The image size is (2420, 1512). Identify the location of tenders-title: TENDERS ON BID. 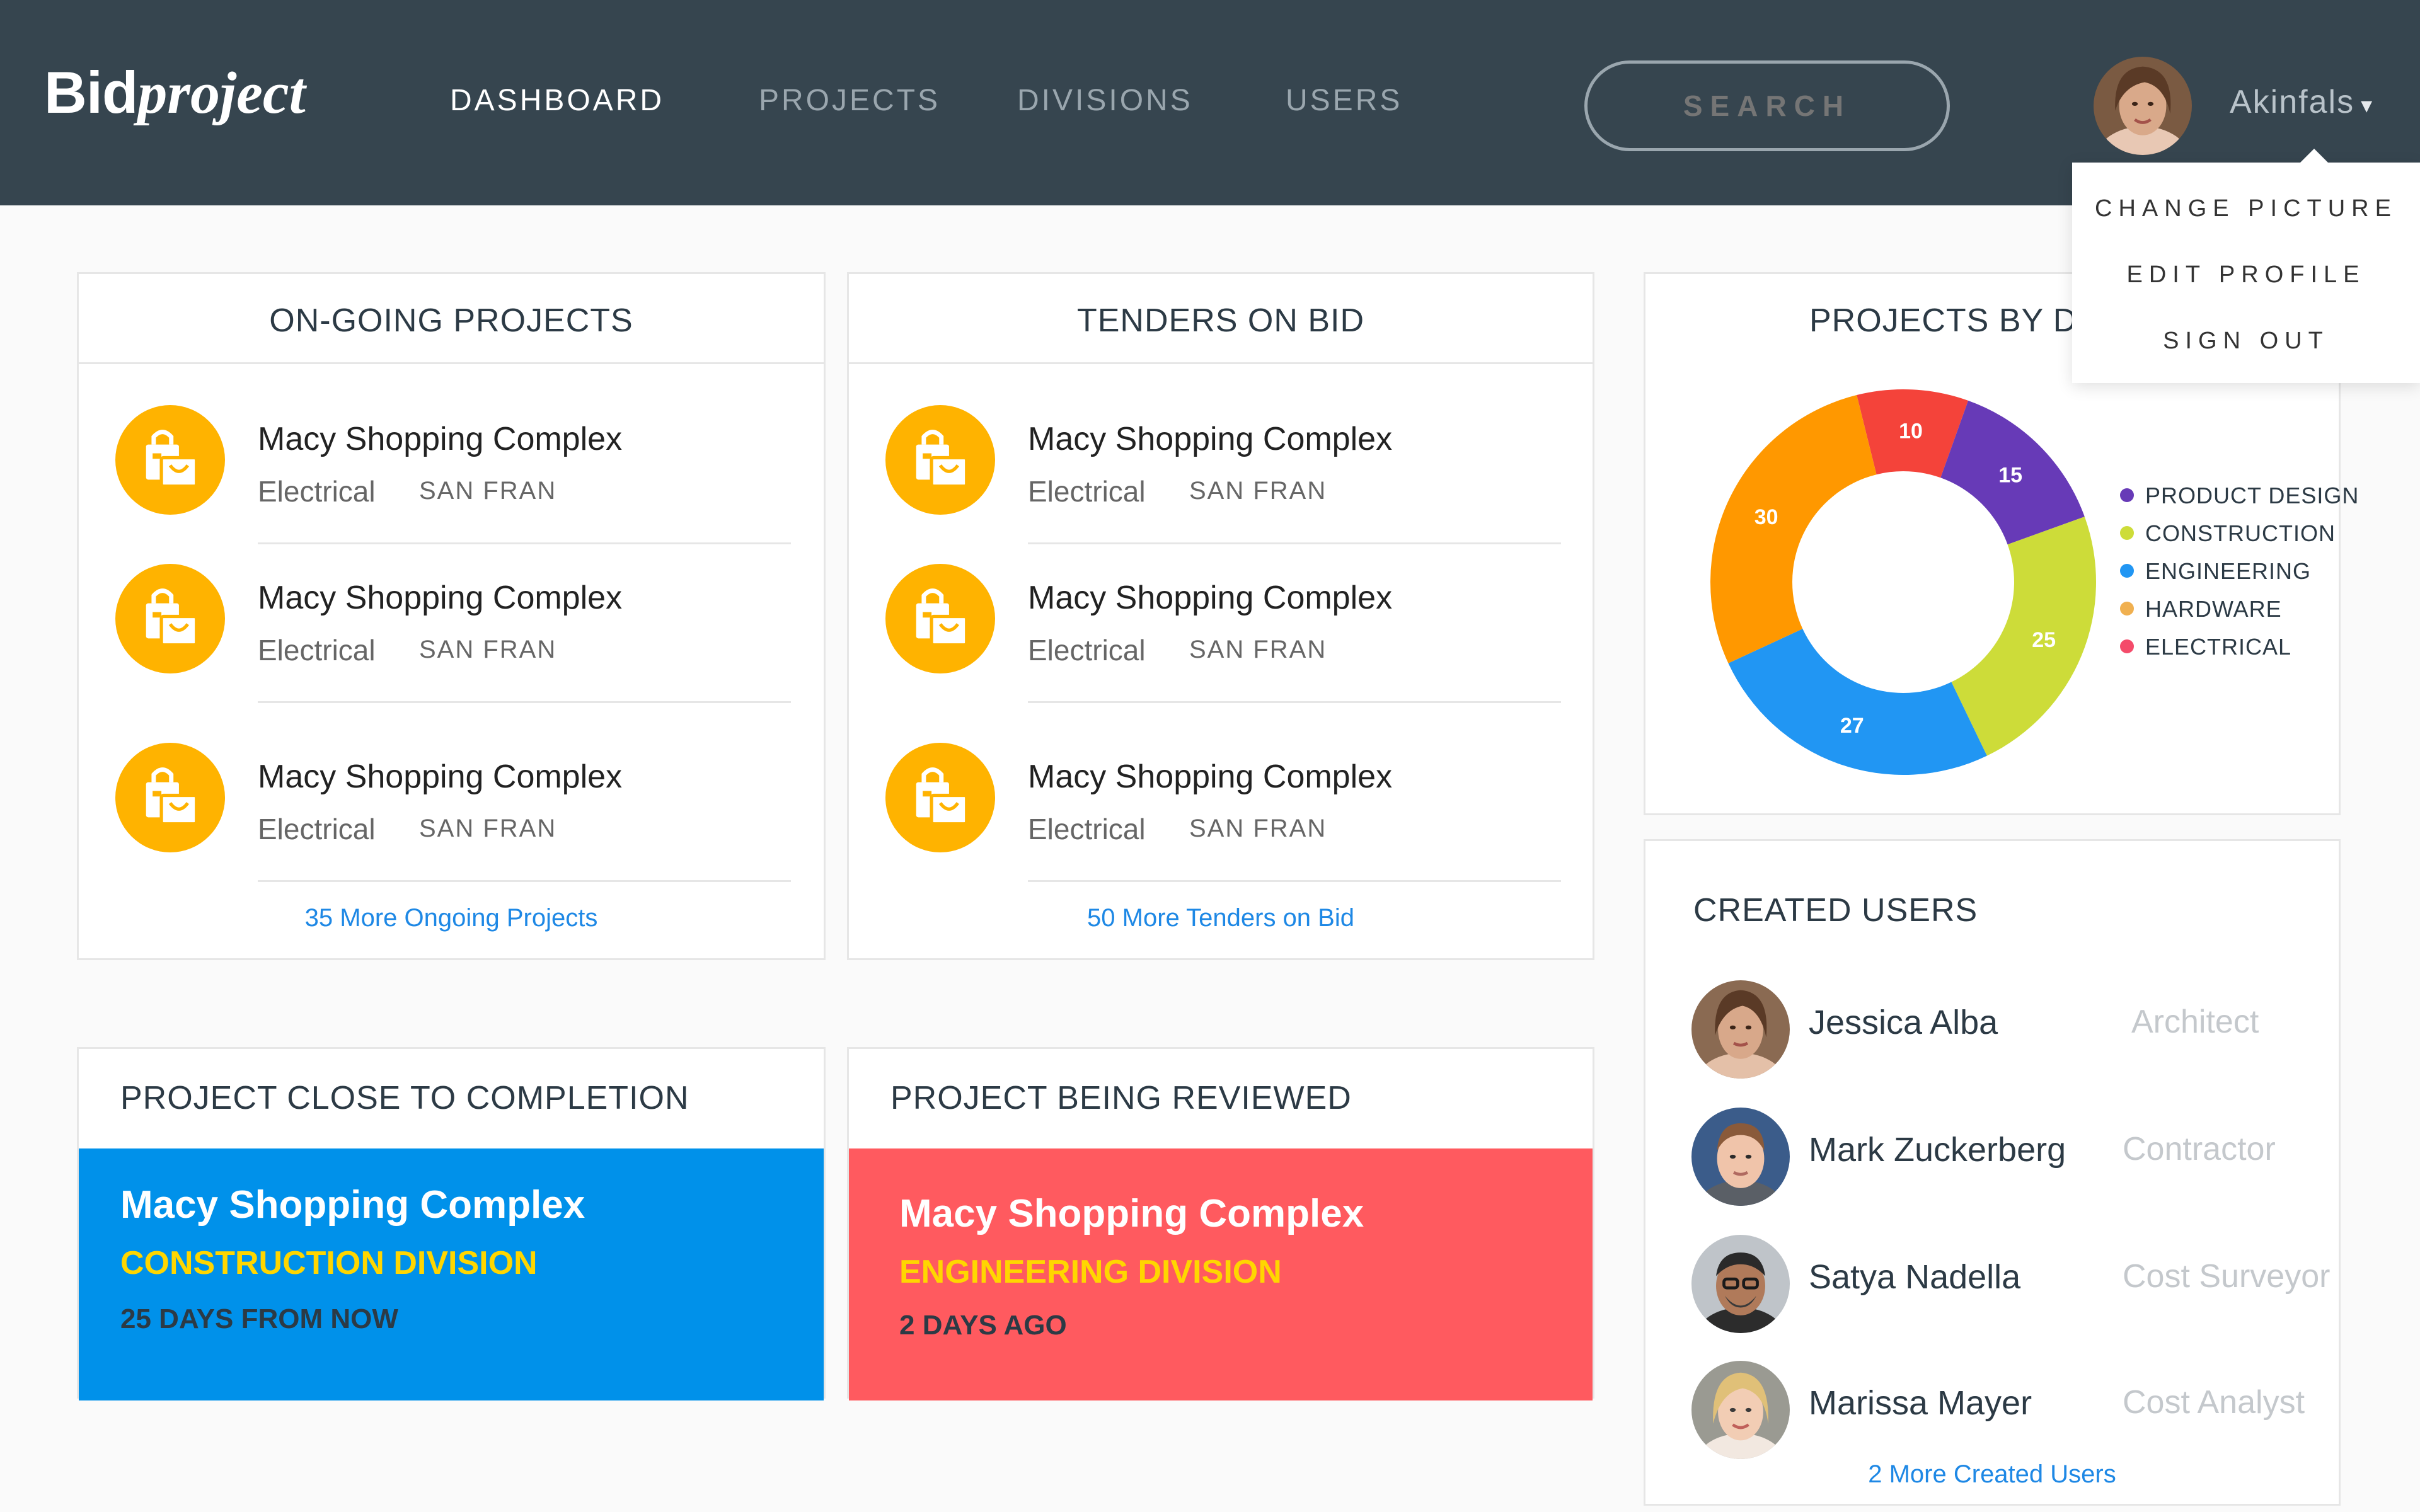
(1221, 320).